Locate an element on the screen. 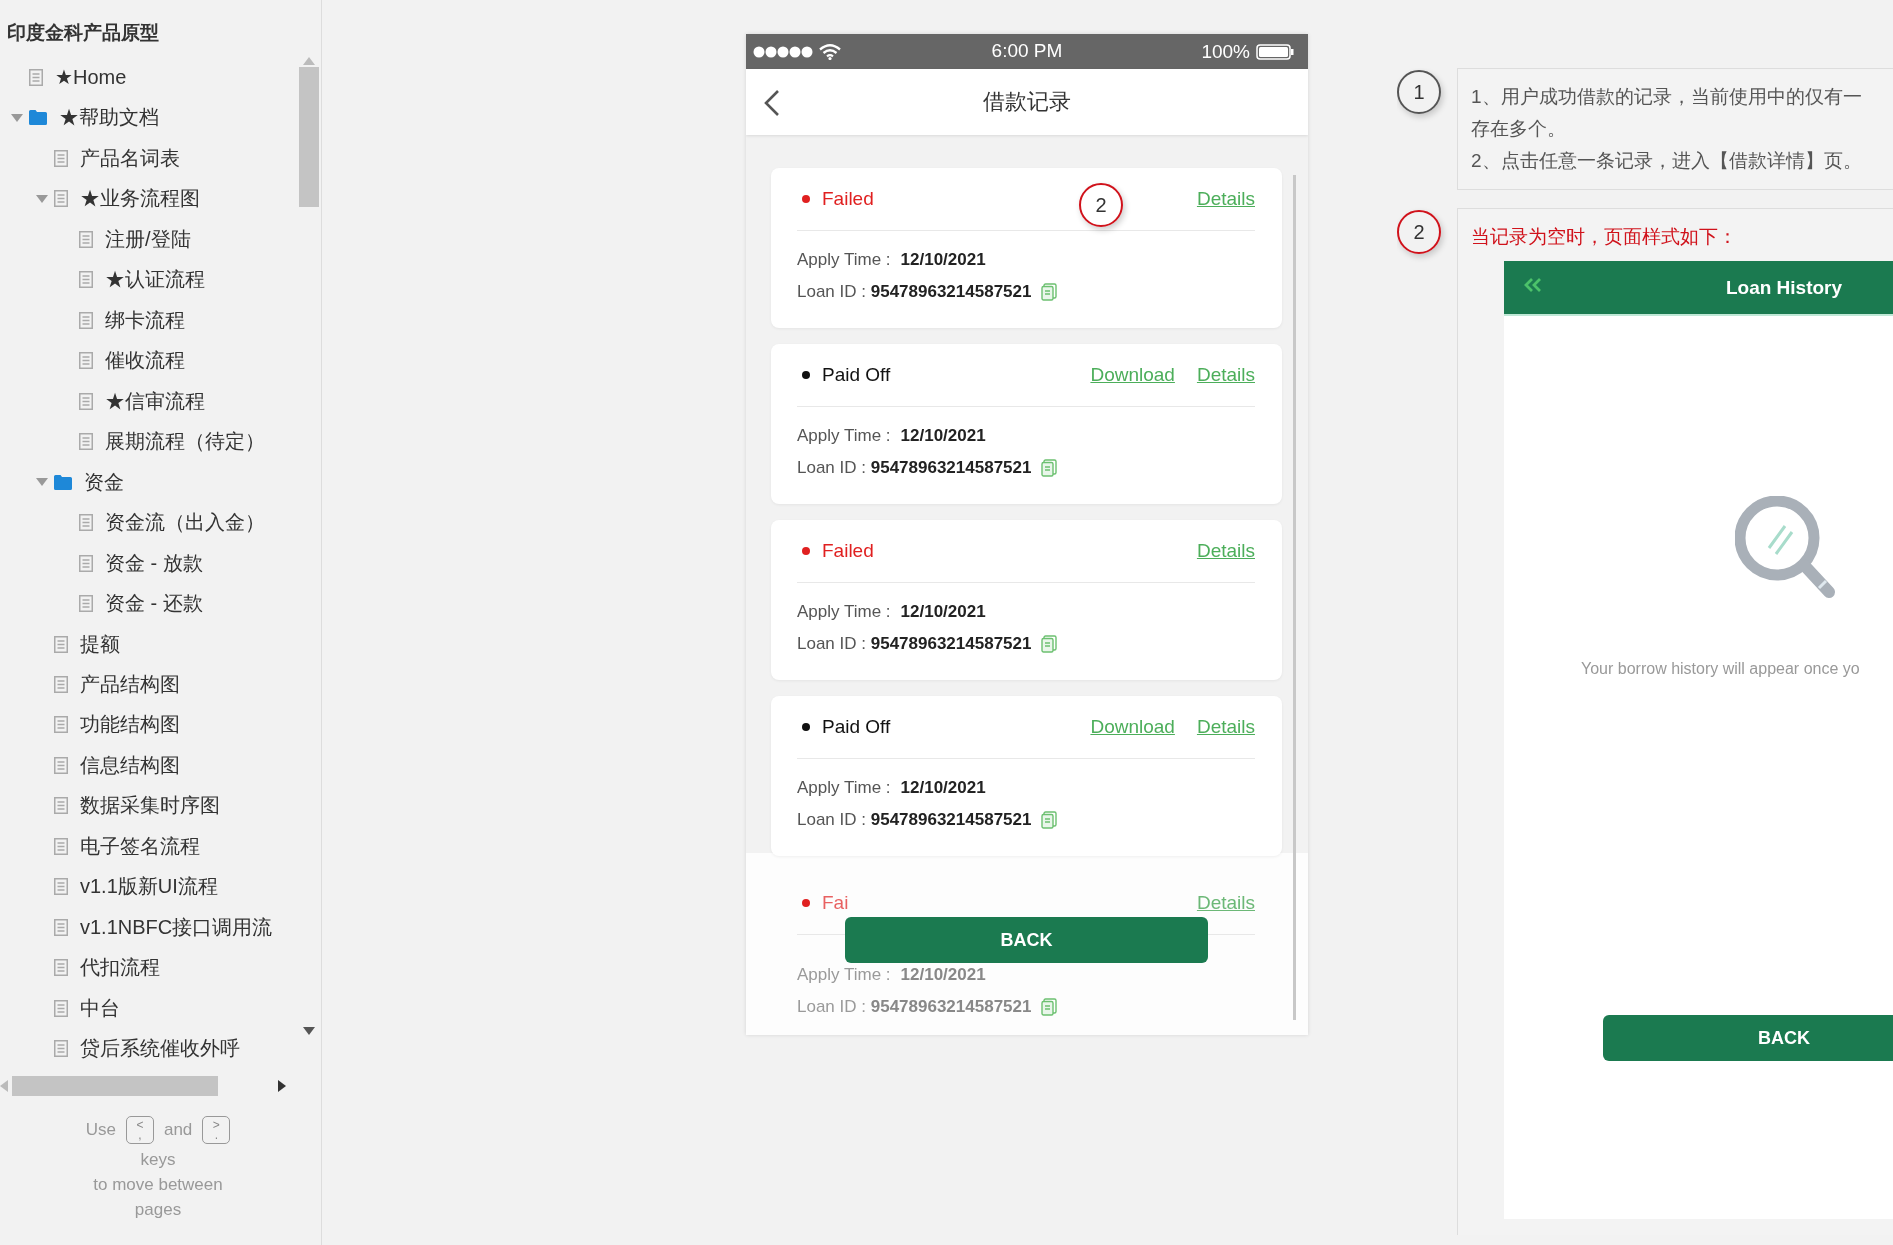 This screenshot has height=1245, width=1893. battery-percent: 100% is located at coordinates (1225, 51).